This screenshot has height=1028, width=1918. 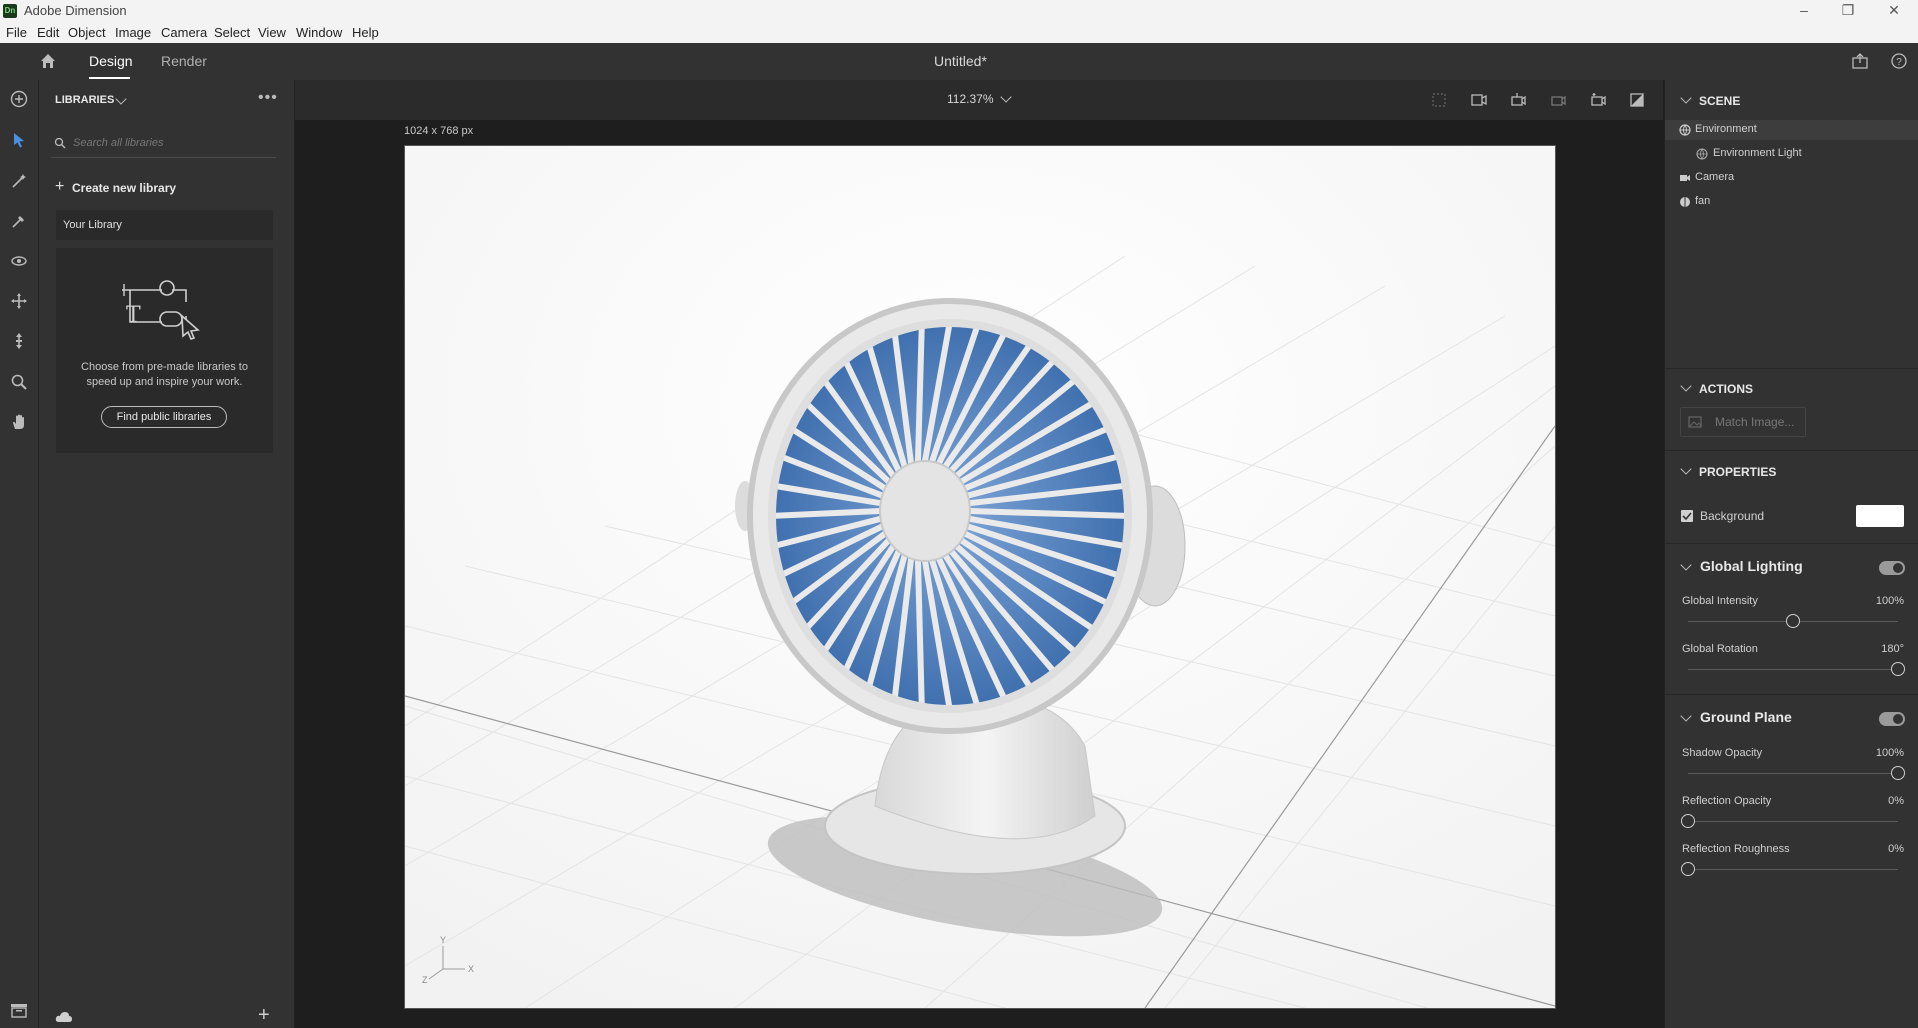 I want to click on ground-plane-title: Ground Plane, so click(x=1746, y=717).